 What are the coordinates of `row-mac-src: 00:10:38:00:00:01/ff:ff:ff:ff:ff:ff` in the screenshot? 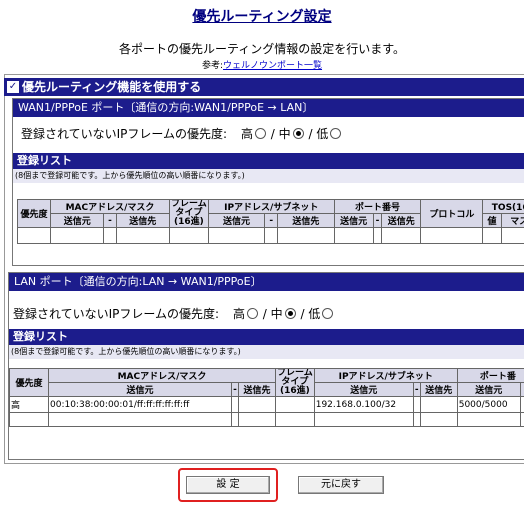 It's located at (140, 404).